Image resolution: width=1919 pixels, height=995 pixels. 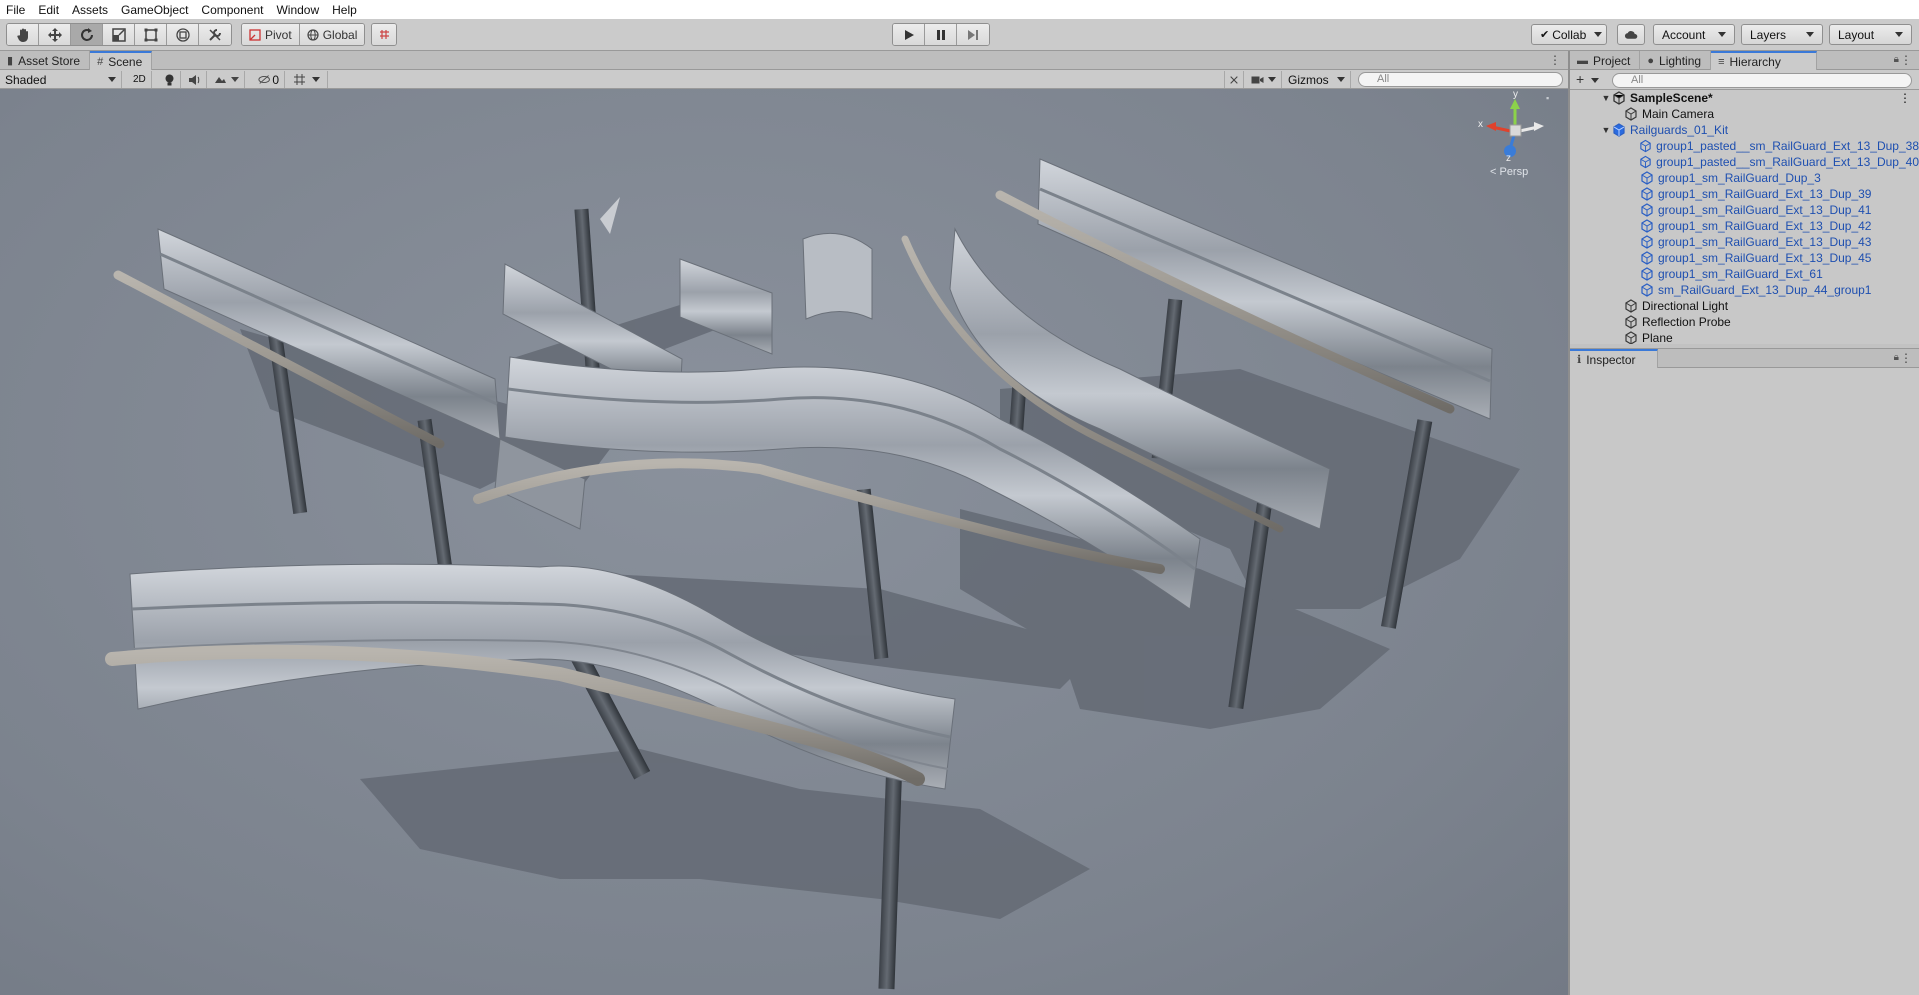 I want to click on tab-hierarchy: ≡ Hierarchy, so click(x=1764, y=60).